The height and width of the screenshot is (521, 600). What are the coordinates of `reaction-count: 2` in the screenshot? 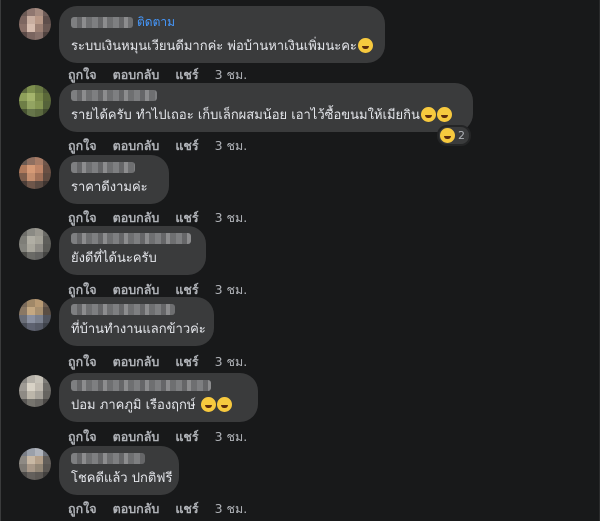 It's located at (461, 135).